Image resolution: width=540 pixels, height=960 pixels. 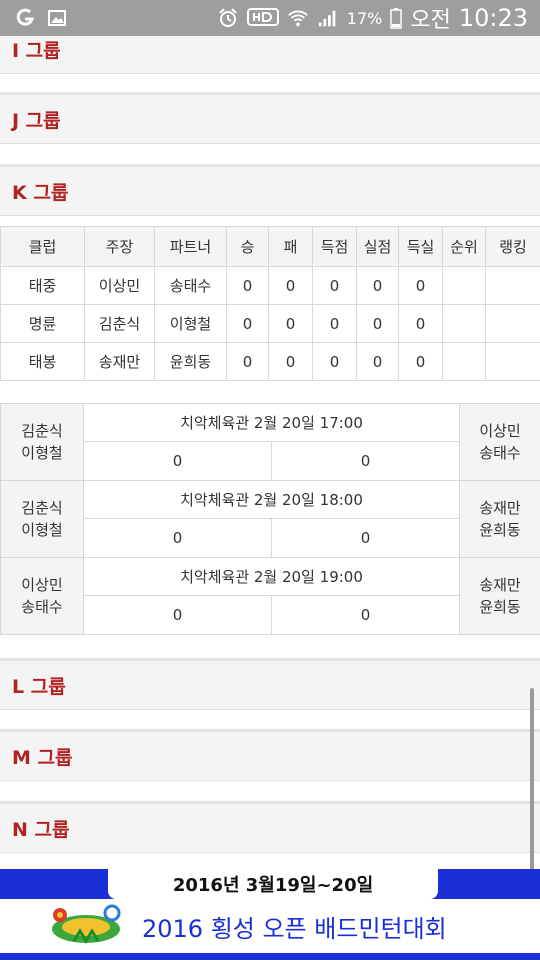 What do you see at coordinates (228, 18) in the screenshot?
I see `alarm-icon` at bounding box center [228, 18].